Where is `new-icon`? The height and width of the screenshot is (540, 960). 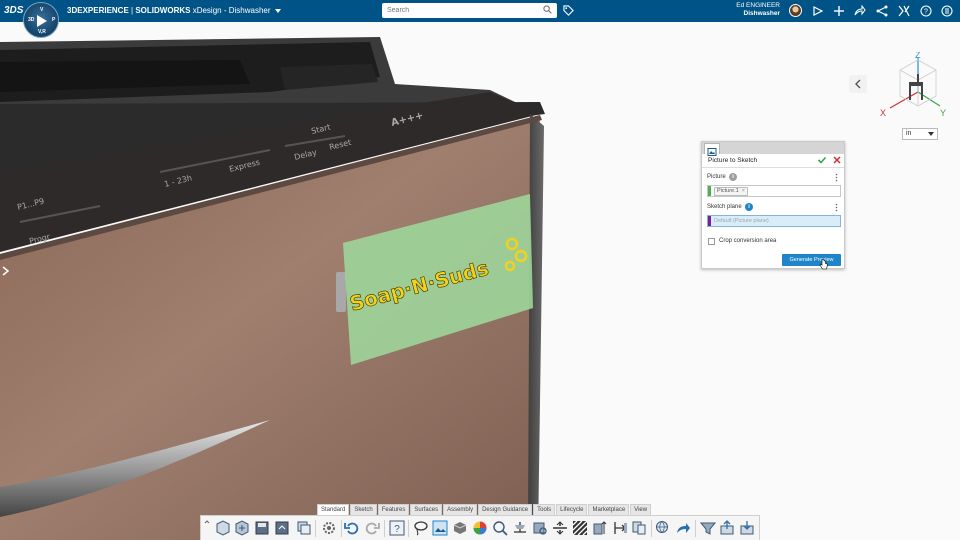
new-icon is located at coordinates (223, 528).